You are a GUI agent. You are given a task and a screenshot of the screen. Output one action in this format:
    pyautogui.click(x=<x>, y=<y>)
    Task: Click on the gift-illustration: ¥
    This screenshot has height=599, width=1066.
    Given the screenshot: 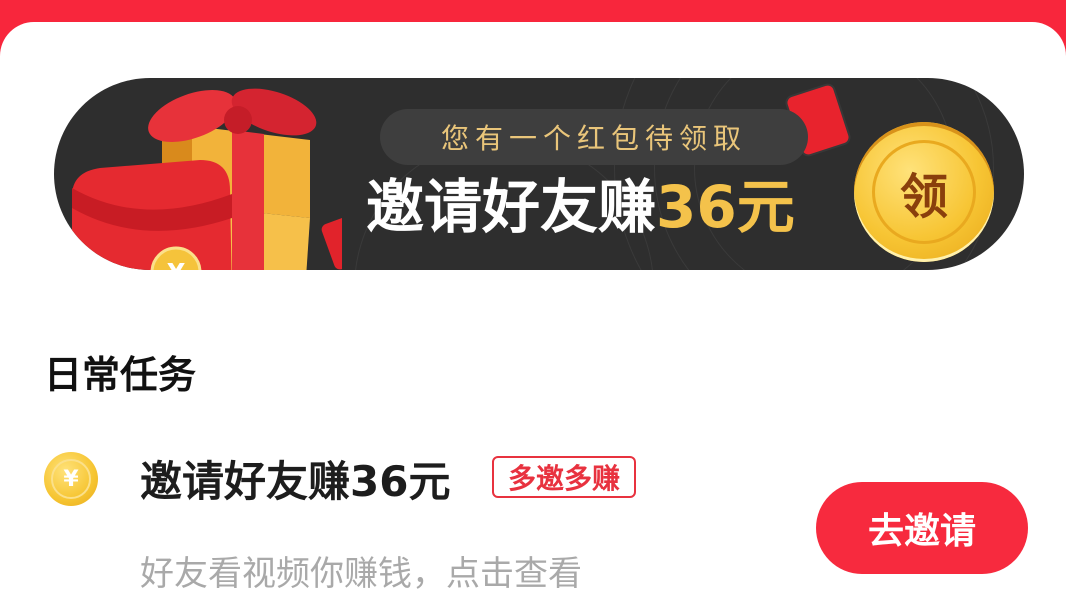 What is the action you would take?
    pyautogui.click(x=207, y=179)
    